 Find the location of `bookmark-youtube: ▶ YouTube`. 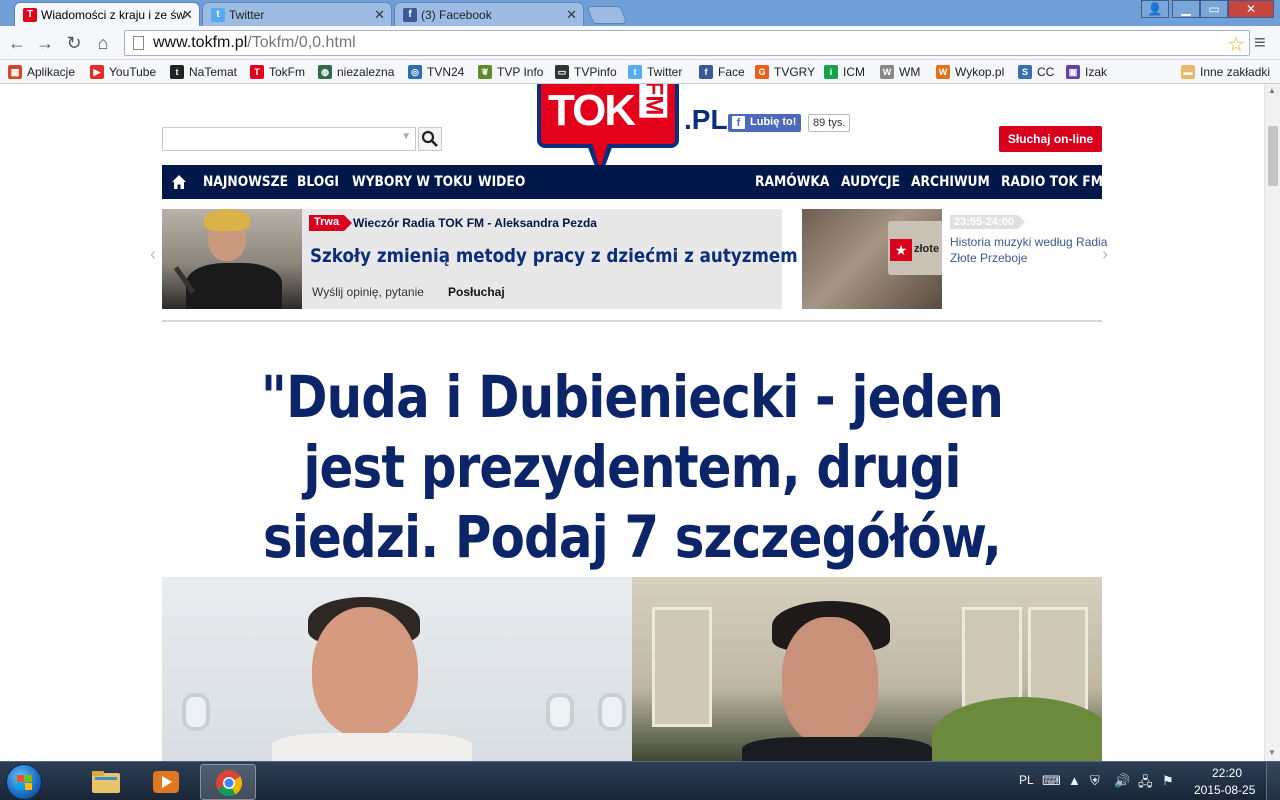

bookmark-youtube: ▶ YouTube is located at coordinates (123, 72).